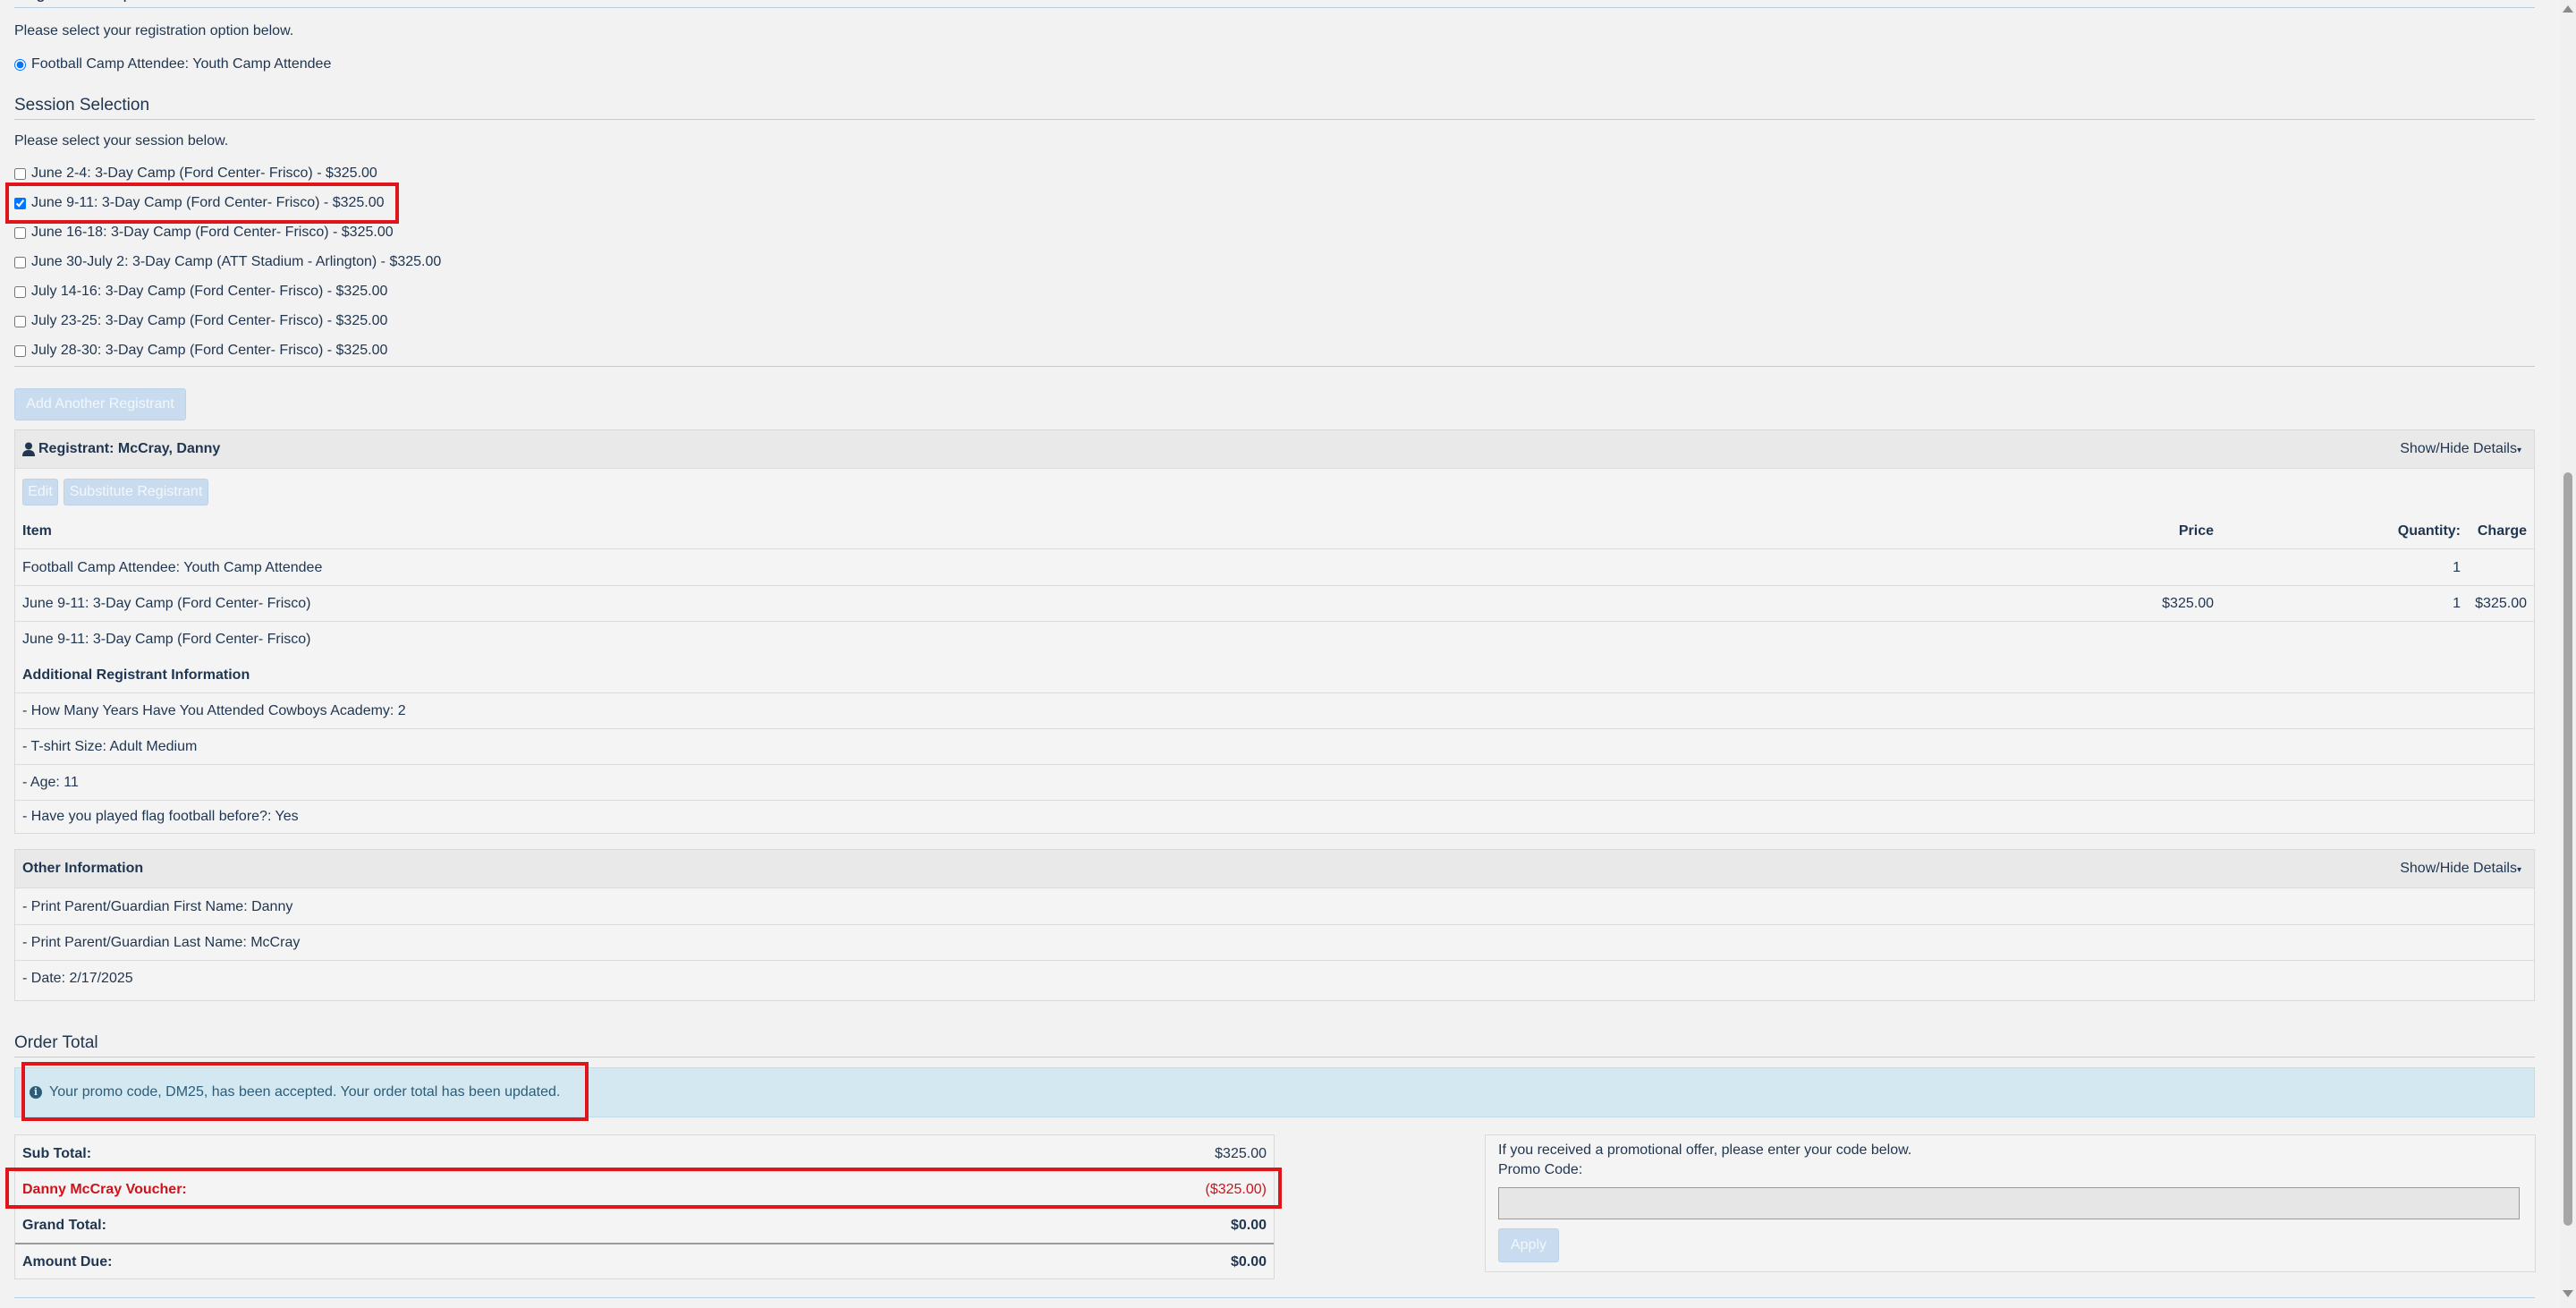 This screenshot has width=2576, height=1308. I want to click on other-info-show-hide-toggle: Show/Hide Details▾, so click(2460, 869).